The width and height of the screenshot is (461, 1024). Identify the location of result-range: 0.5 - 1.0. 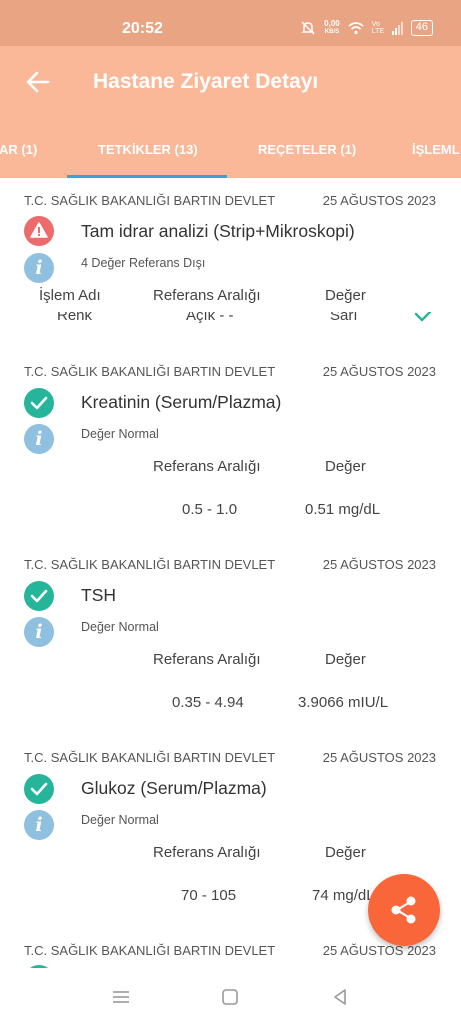
(210, 509).